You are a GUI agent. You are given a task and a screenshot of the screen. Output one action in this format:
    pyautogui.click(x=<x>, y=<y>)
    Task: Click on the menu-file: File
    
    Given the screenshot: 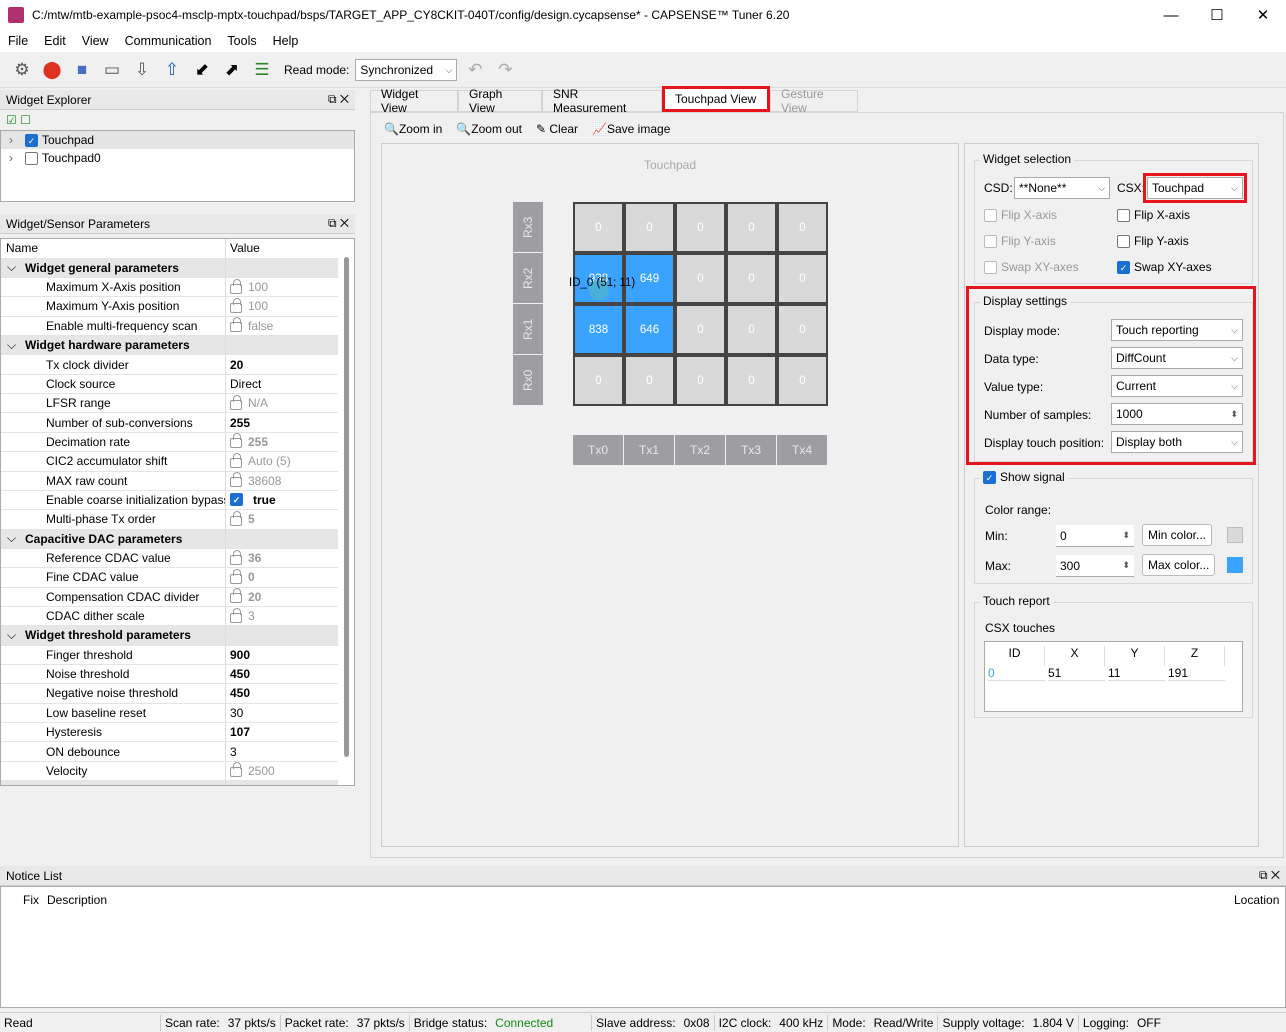 What is the action you would take?
    pyautogui.click(x=18, y=41)
    